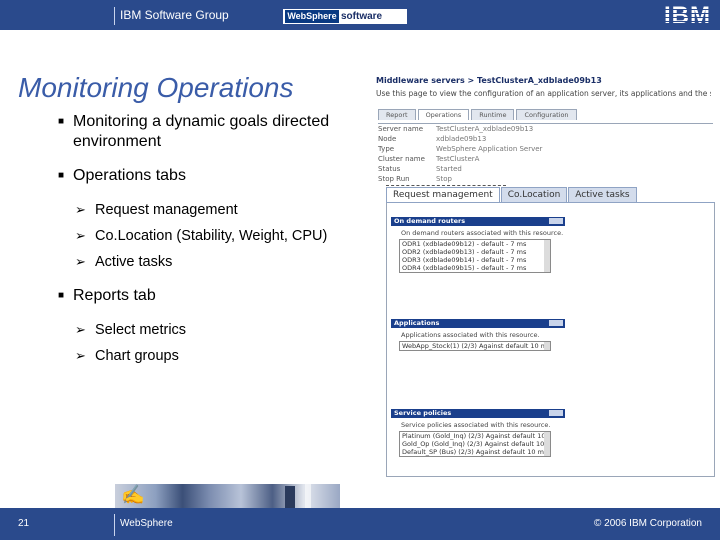  What do you see at coordinates (114, 16) in the screenshot?
I see `banner-divider` at bounding box center [114, 16].